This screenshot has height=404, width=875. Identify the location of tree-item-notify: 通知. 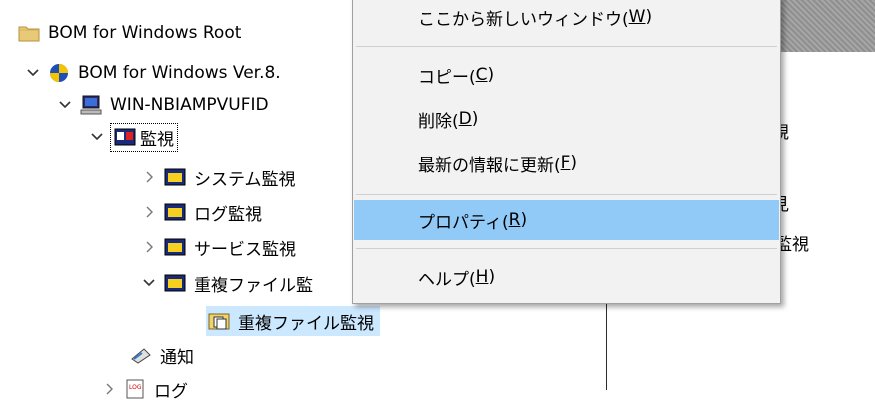
(162, 355).